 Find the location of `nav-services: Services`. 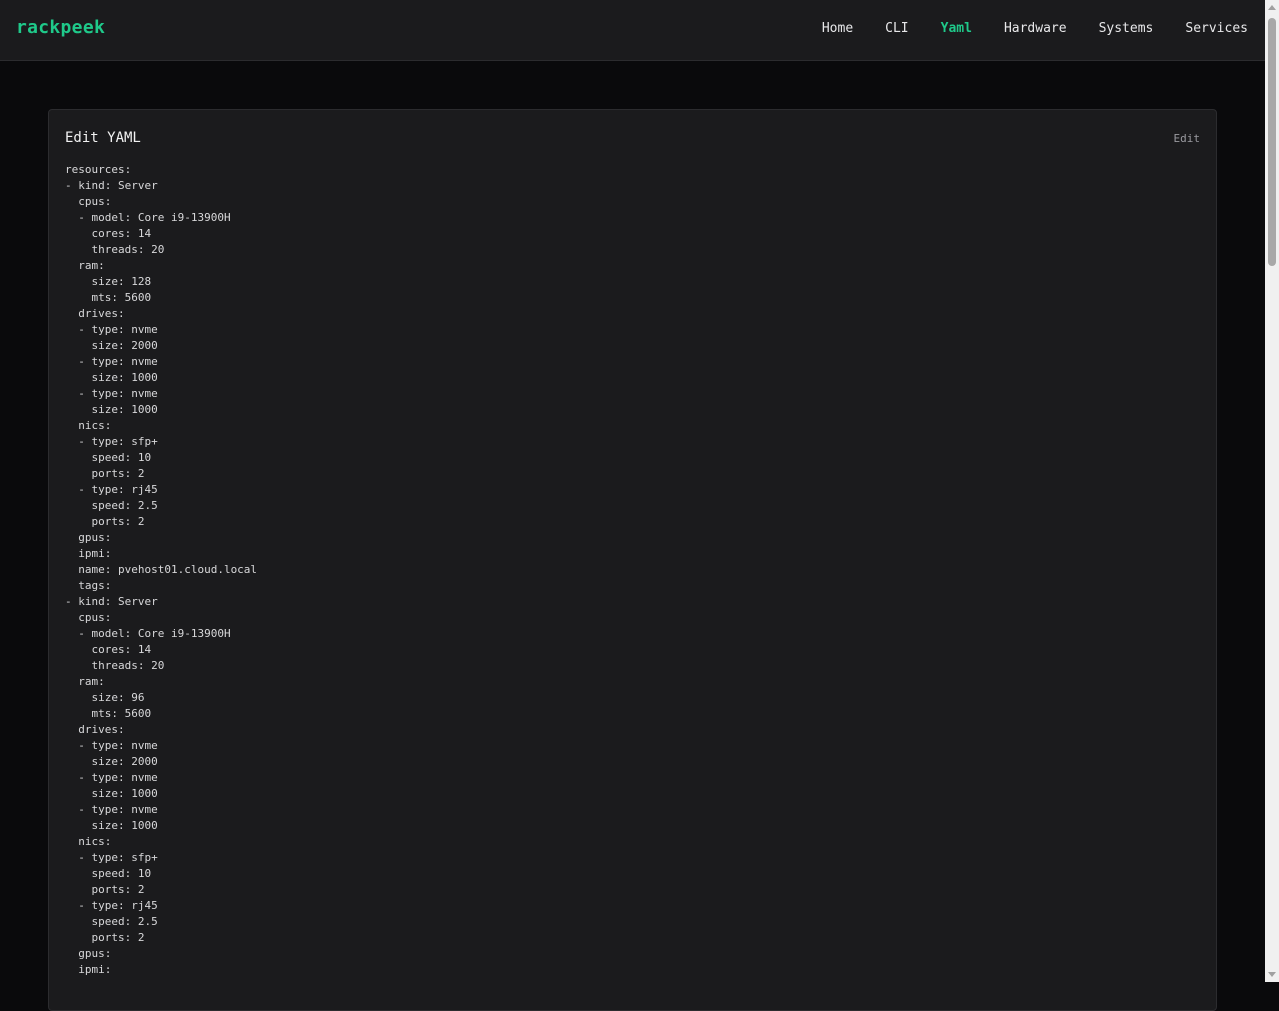

nav-services: Services is located at coordinates (1216, 28).